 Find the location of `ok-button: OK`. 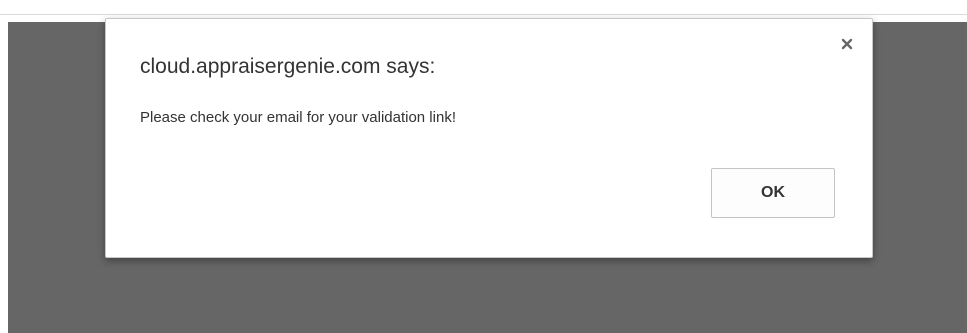

ok-button: OK is located at coordinates (773, 193).